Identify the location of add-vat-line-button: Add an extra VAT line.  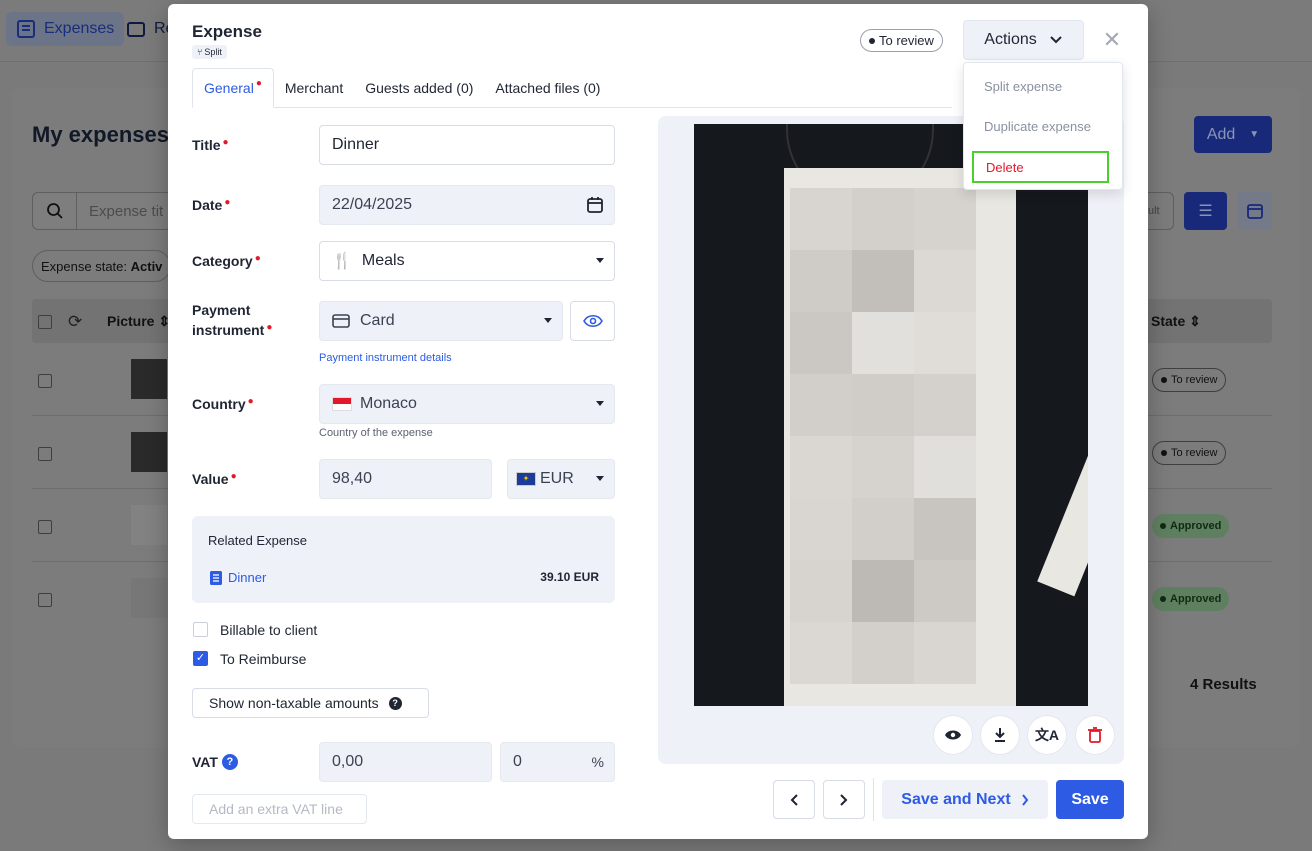
(279, 809).